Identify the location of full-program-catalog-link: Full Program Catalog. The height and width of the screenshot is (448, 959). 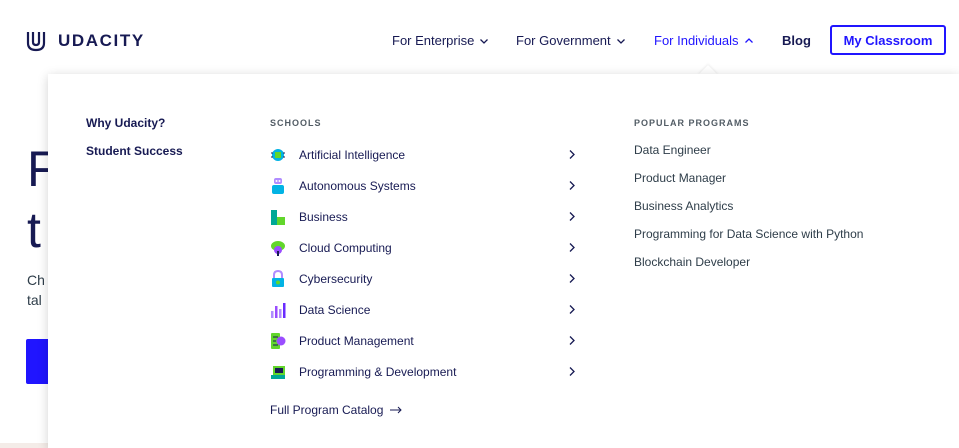
(336, 410).